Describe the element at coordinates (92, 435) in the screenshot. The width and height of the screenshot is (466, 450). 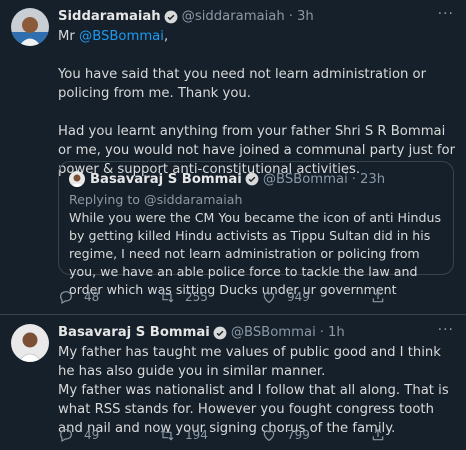
I see `reply-count: 49` at that location.